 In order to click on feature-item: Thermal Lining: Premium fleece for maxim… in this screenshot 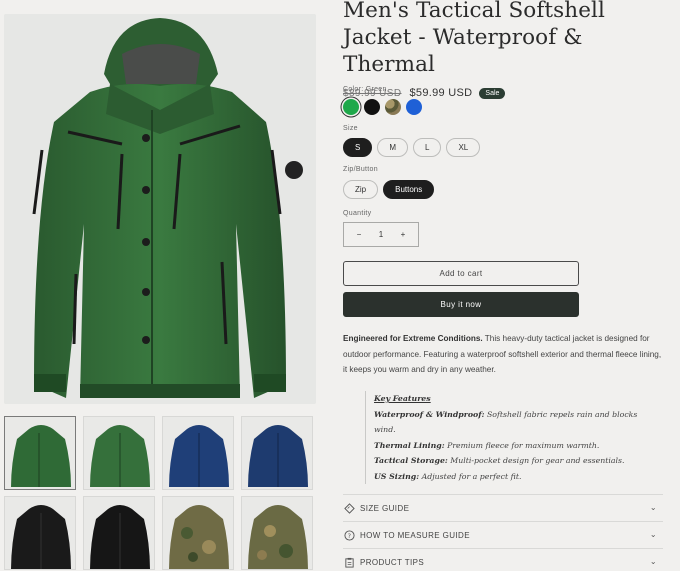, I will do `click(487, 445)`.